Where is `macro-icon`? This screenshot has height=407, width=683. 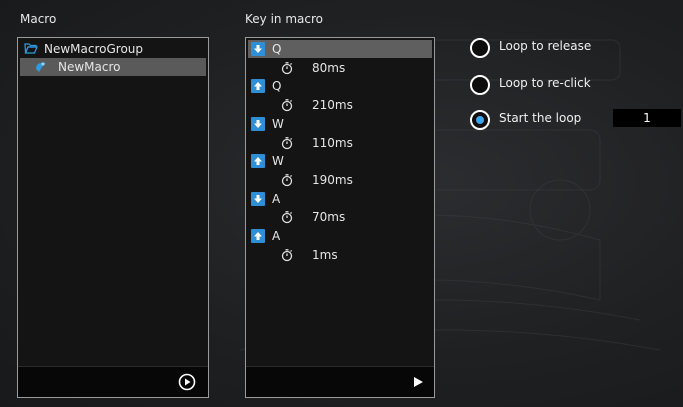 macro-icon is located at coordinates (41, 67).